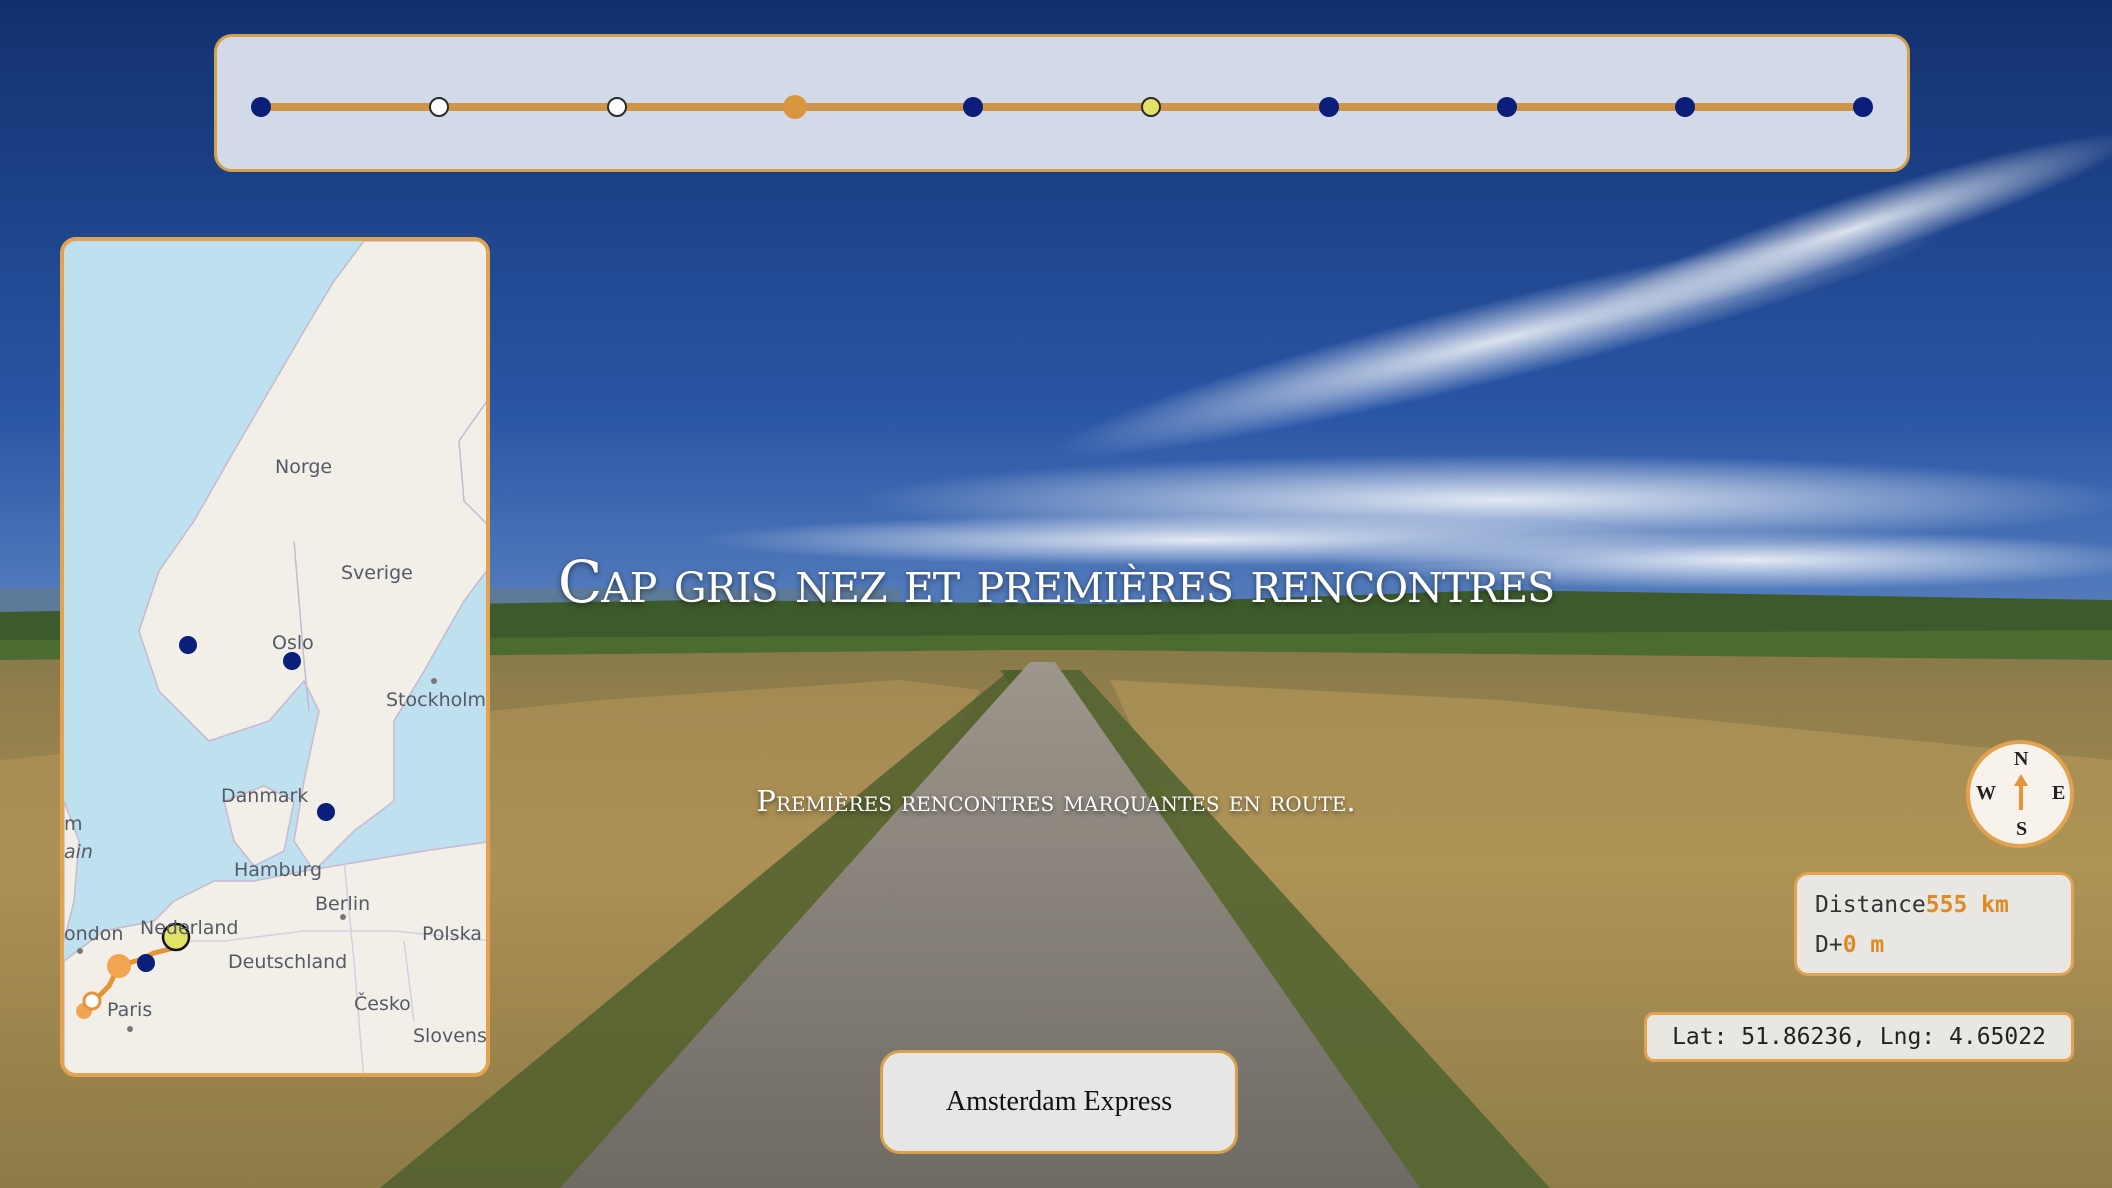  Describe the element at coordinates (189, 928) in the screenshot. I see `map-label-nederland: Nederland` at that location.